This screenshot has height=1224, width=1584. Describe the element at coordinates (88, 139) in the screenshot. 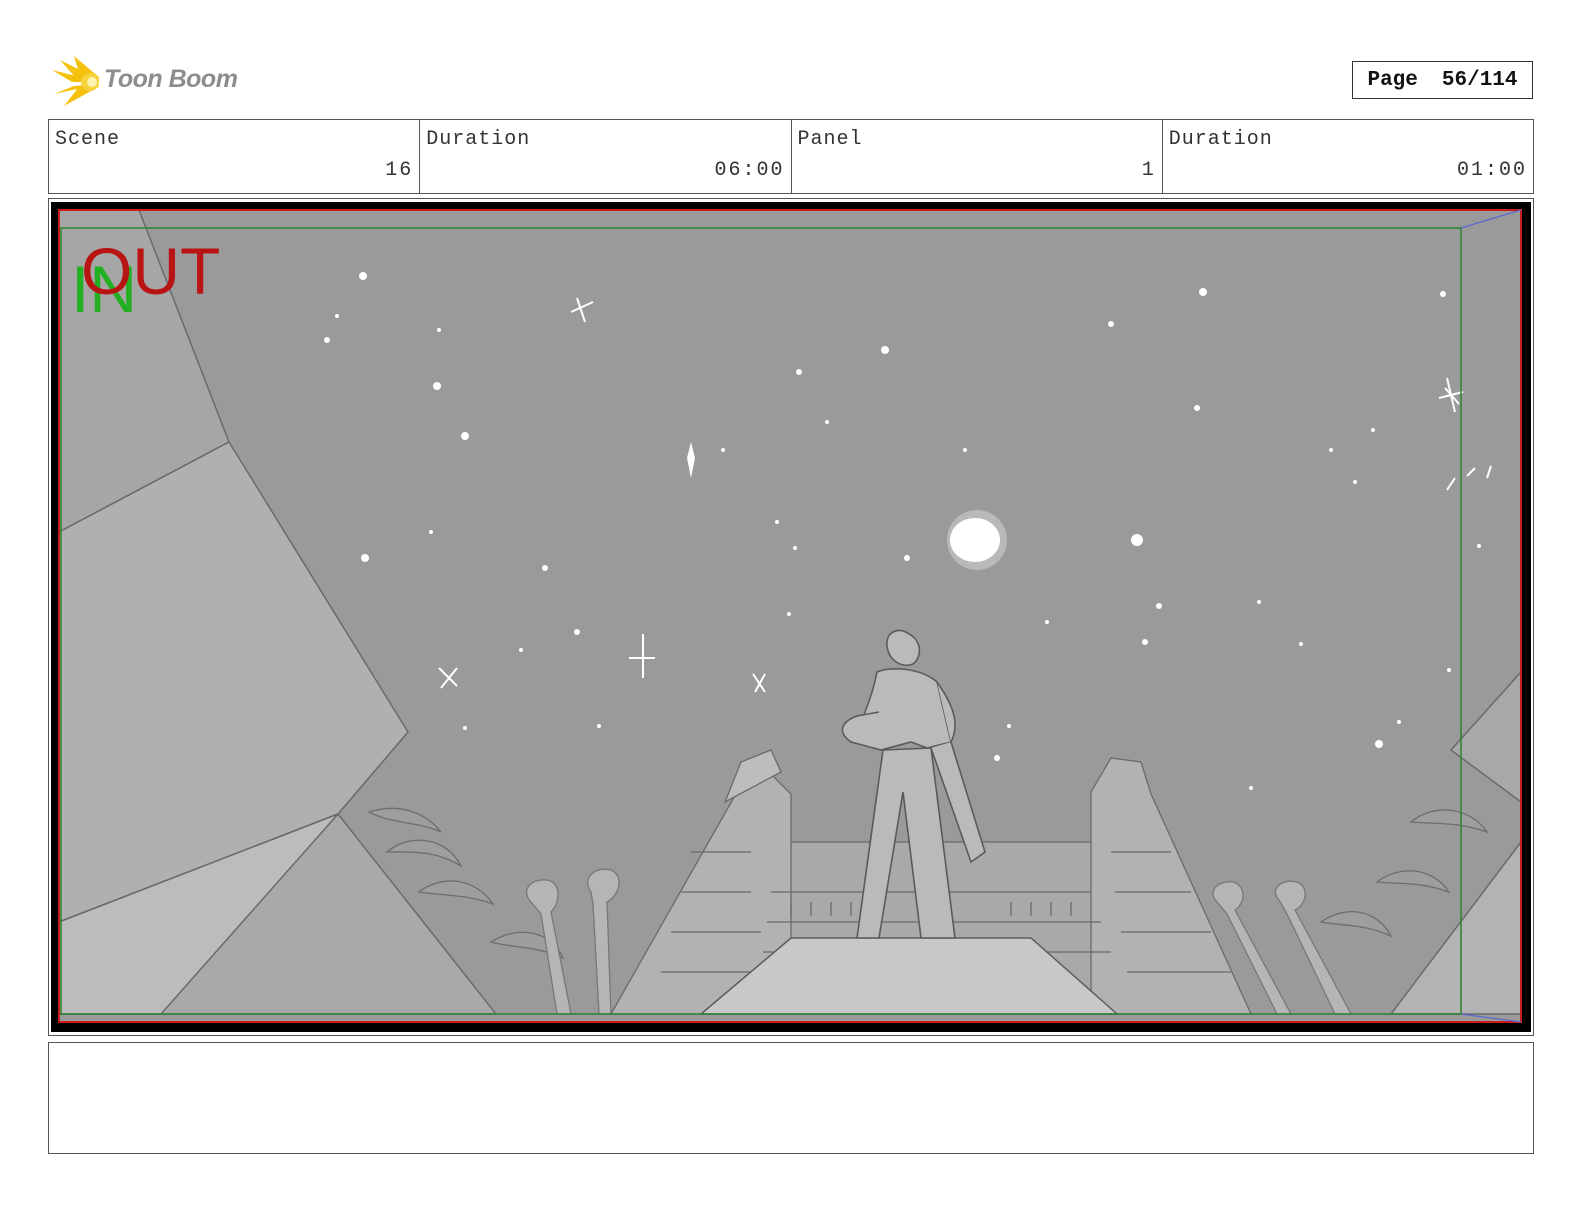

I see `scene-label: Scene` at that location.